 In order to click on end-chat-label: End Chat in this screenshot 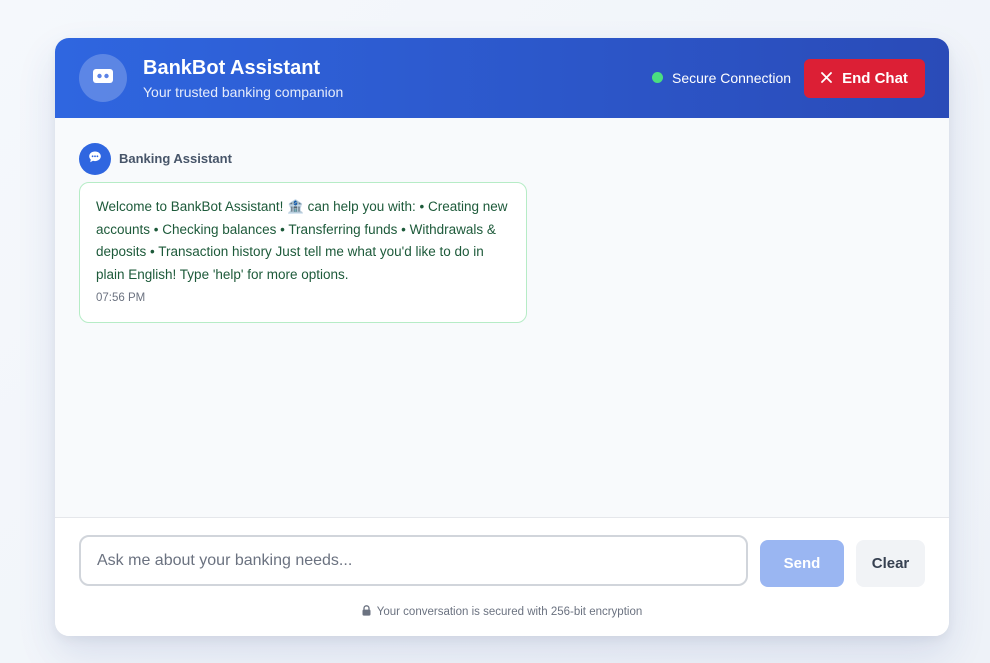, I will do `click(875, 78)`.